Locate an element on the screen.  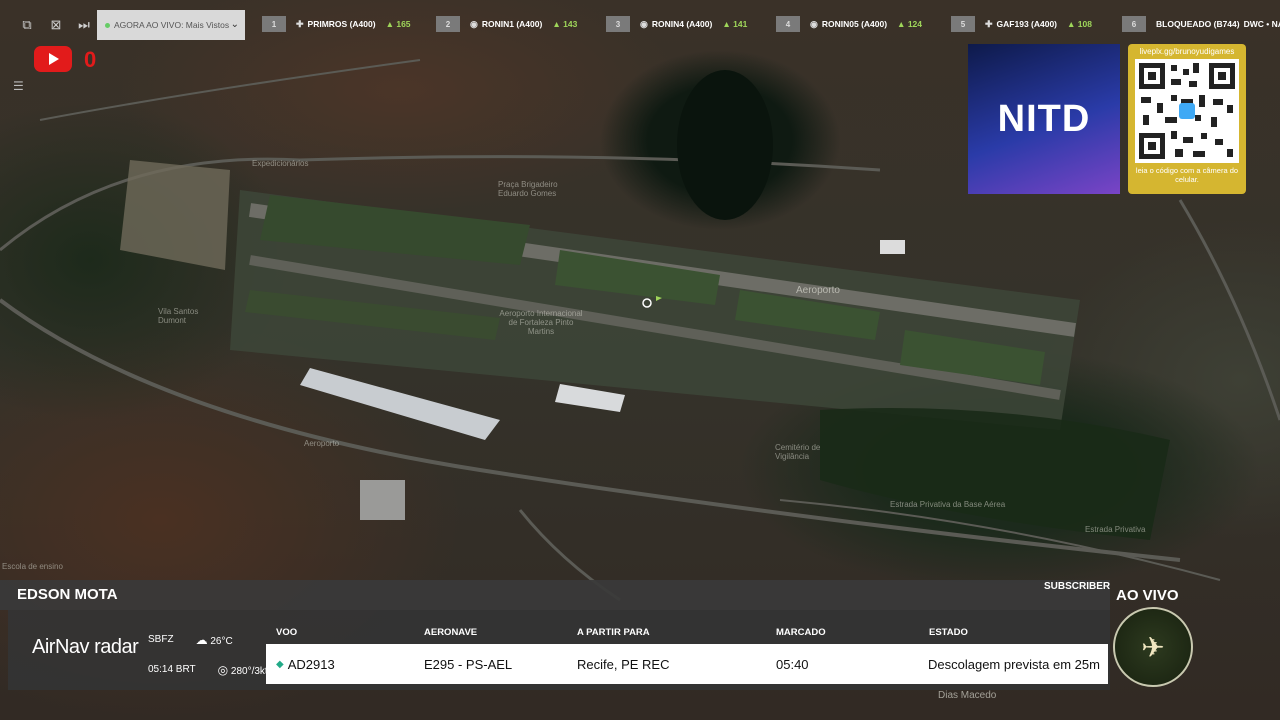
ranking-item: 3 ◉ RONIN4 (A400) ▲ 141 is located at coordinates (676, 24).